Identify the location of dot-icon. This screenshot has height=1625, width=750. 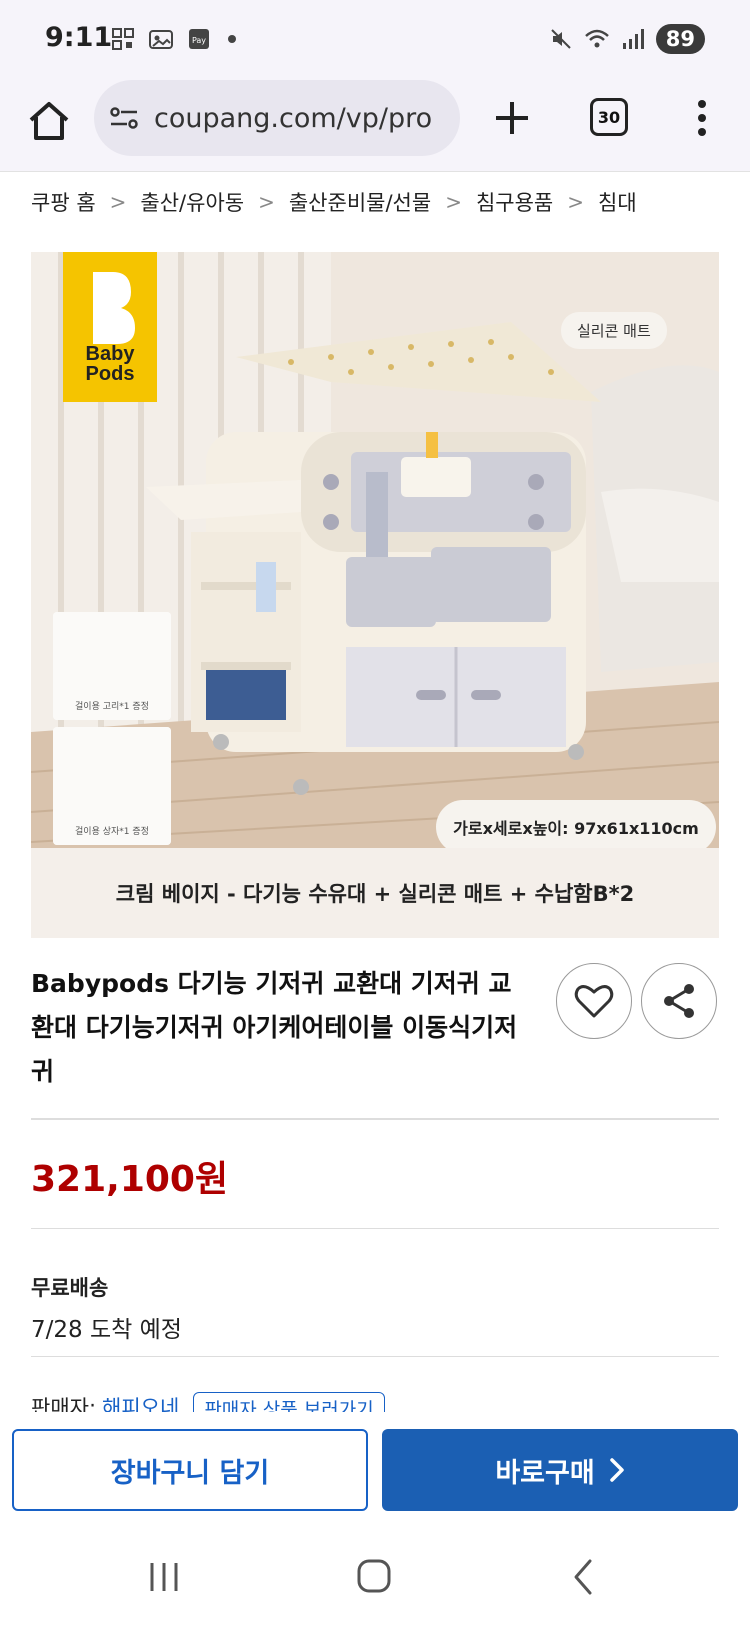
(232, 39).